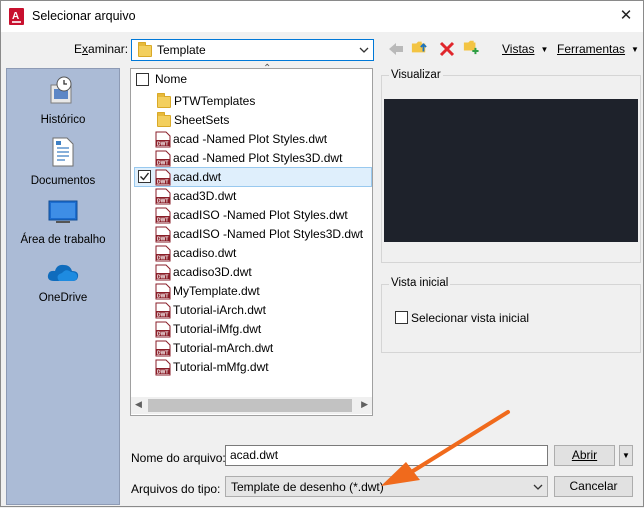 Image resolution: width=644 pixels, height=508 pixels. I want to click on list-item: DWT acadiso3D.dwt, so click(263, 272).